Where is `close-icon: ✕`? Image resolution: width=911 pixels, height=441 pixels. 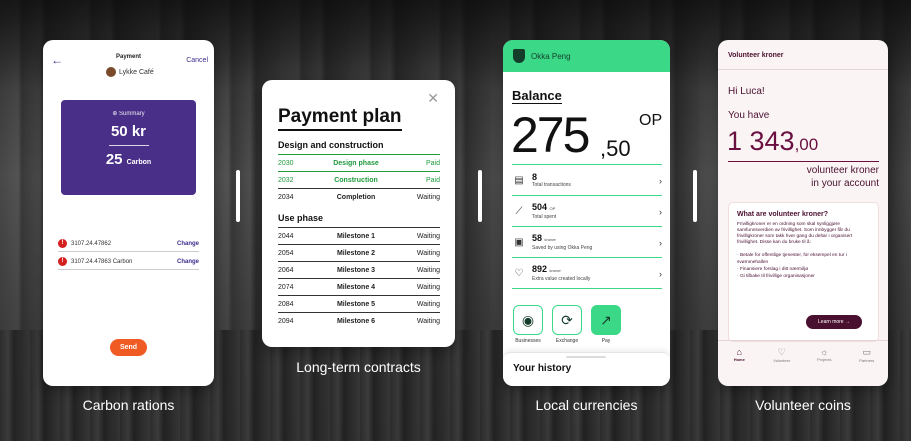 close-icon: ✕ is located at coordinates (433, 98).